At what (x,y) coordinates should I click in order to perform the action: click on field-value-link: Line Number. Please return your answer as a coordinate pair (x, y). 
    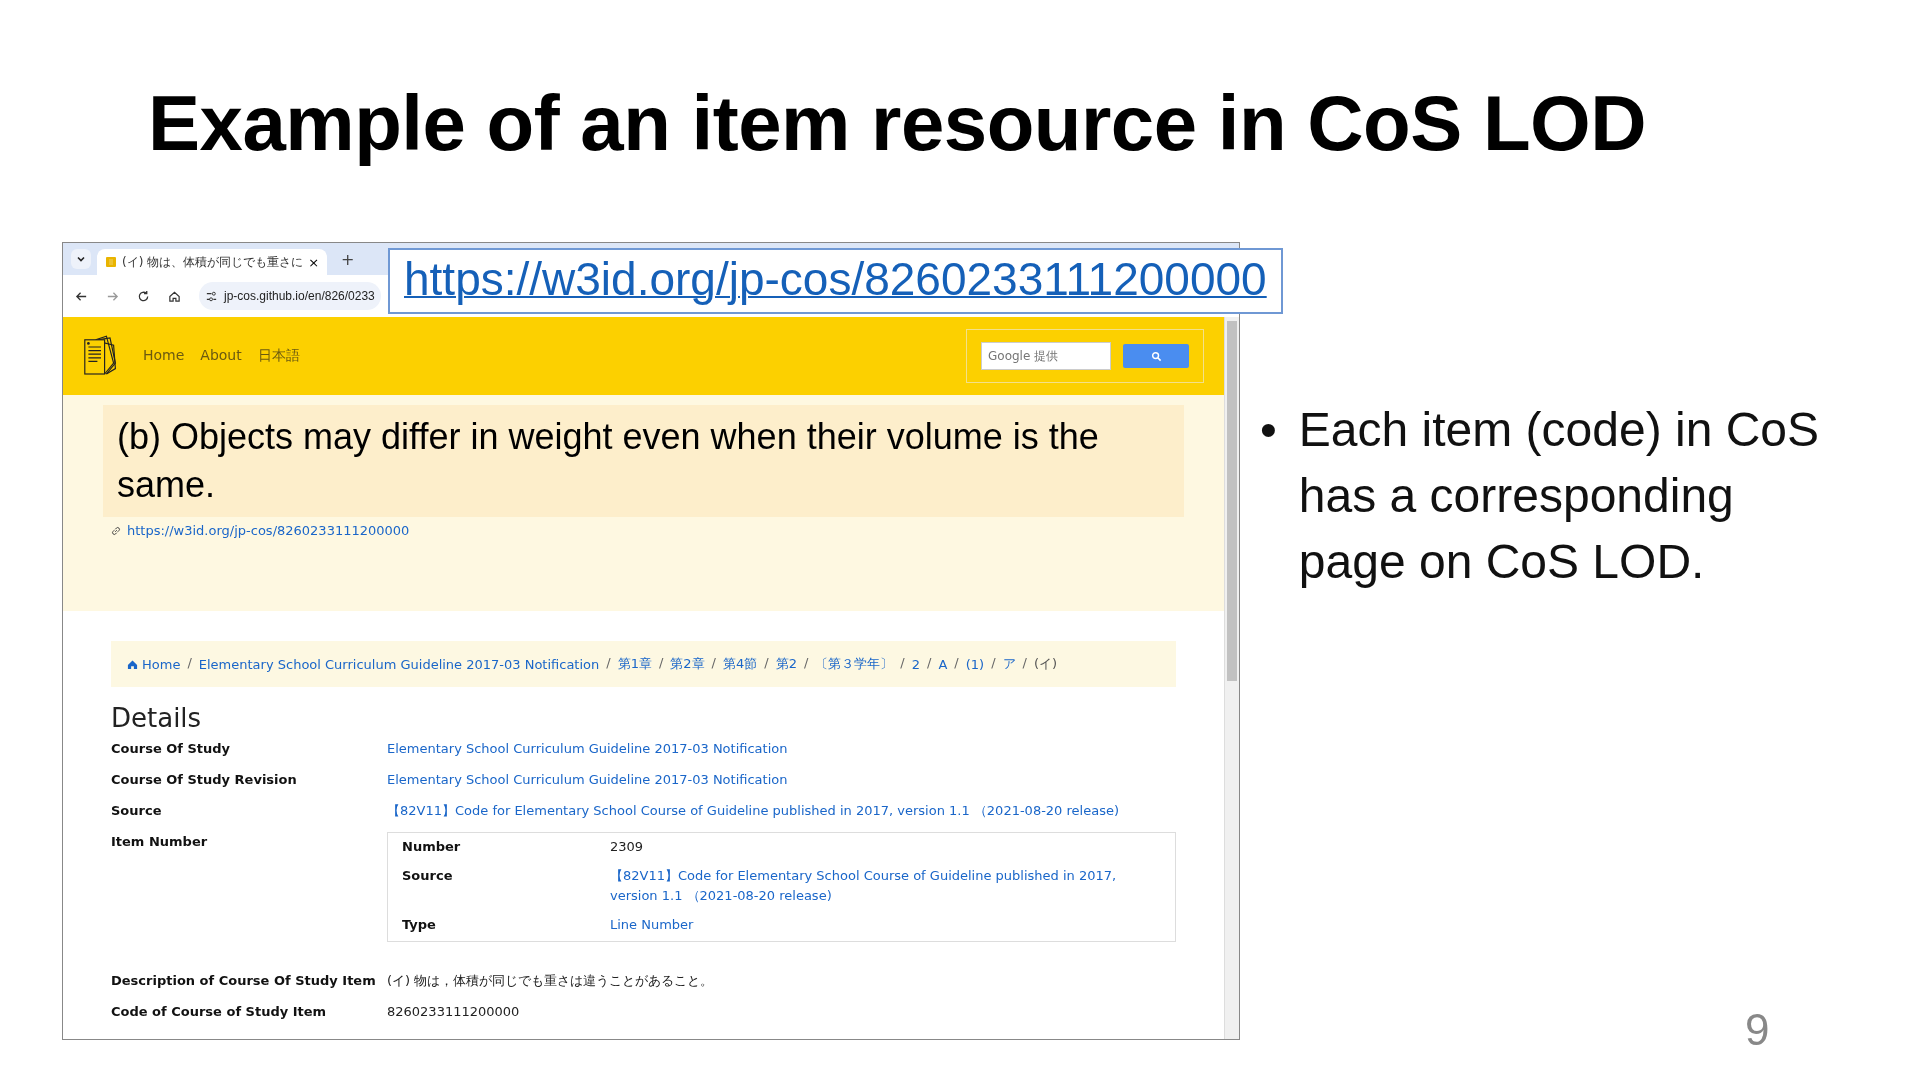
    Looking at the image, I should click on (885, 925).